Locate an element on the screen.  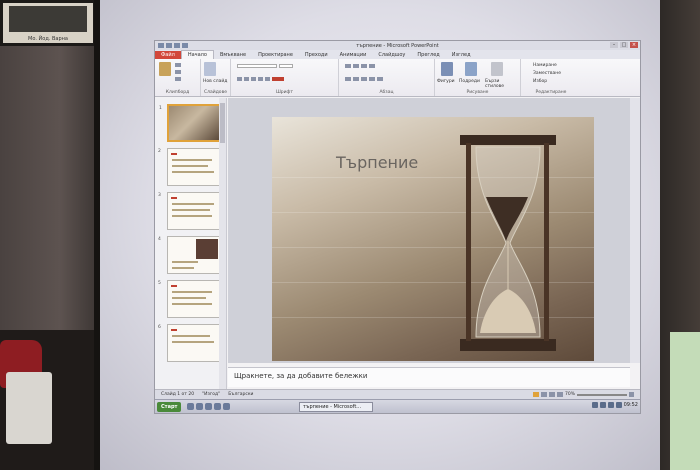
desktop-icon is located at coordinates (191, 406).